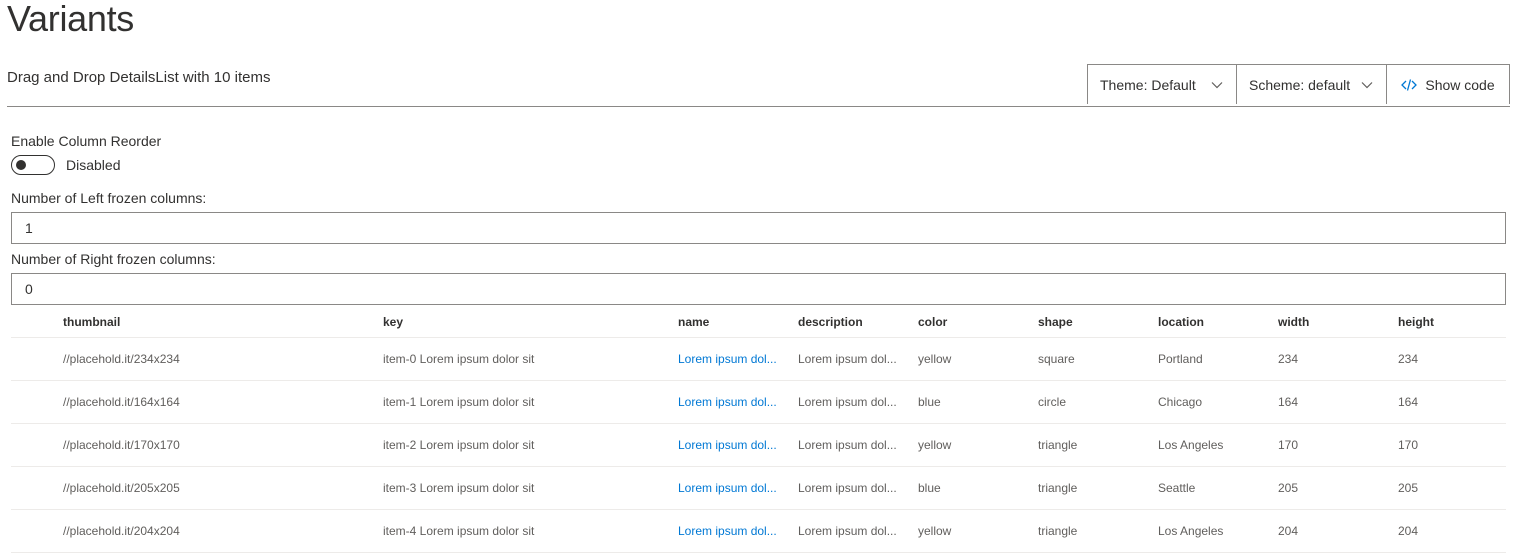 Image resolution: width=1515 pixels, height=559 pixels. Describe the element at coordinates (1288, 488) in the screenshot. I see `cell-width: 205` at that location.